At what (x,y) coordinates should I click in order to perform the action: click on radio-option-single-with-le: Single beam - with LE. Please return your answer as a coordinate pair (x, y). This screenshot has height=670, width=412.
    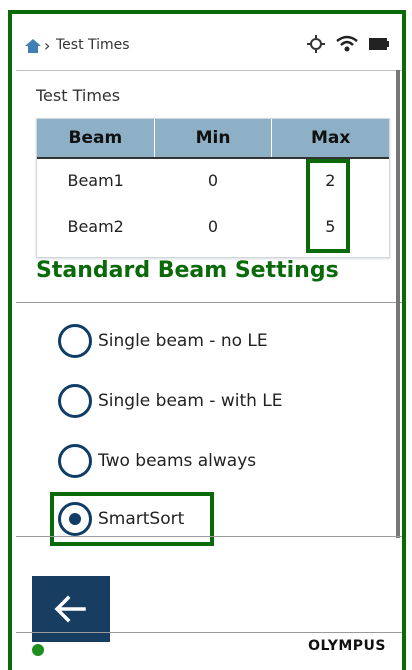
    Looking at the image, I should click on (170, 401).